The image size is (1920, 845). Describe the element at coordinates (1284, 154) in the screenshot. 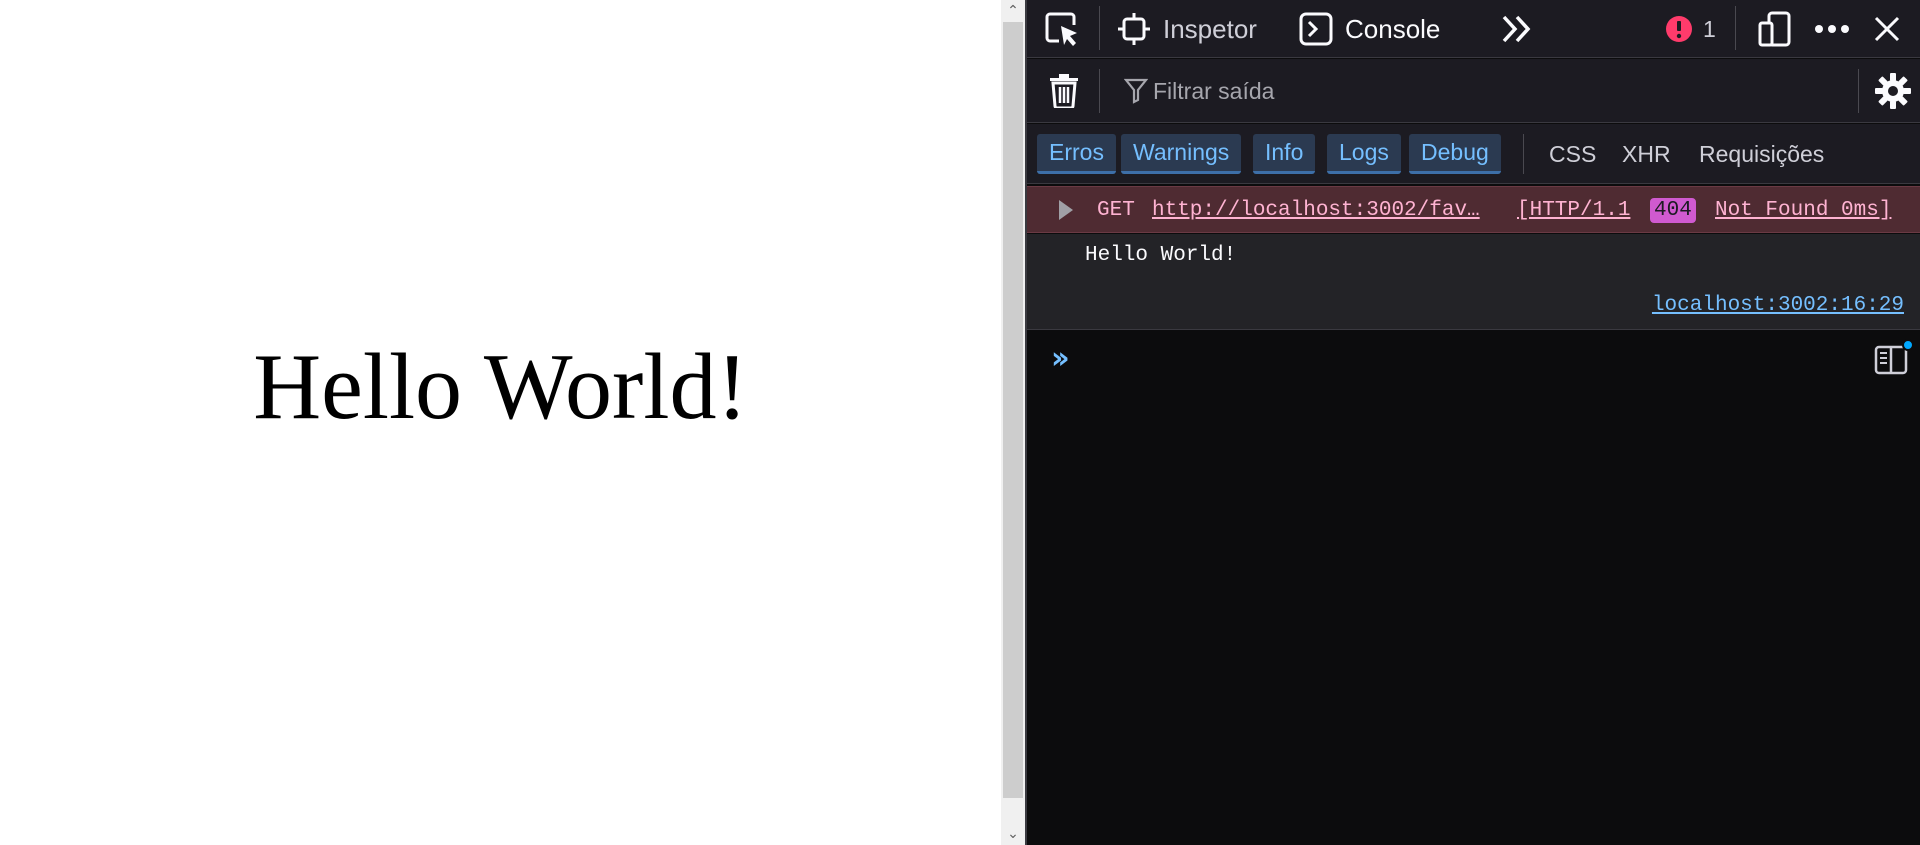

I see `filter-info-button: Info` at that location.